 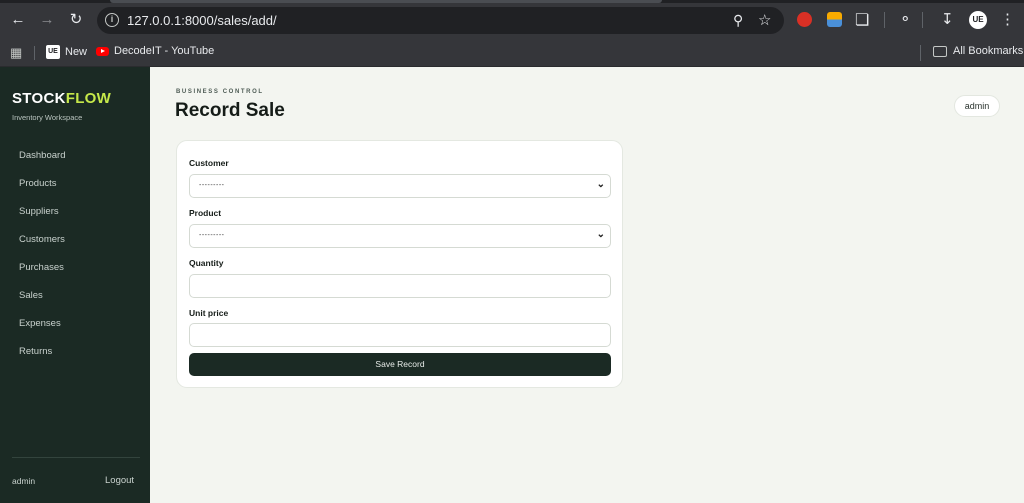 What do you see at coordinates (988, 51) in the screenshot?
I see `all-bookmarks-label: All Bookmarks` at bounding box center [988, 51].